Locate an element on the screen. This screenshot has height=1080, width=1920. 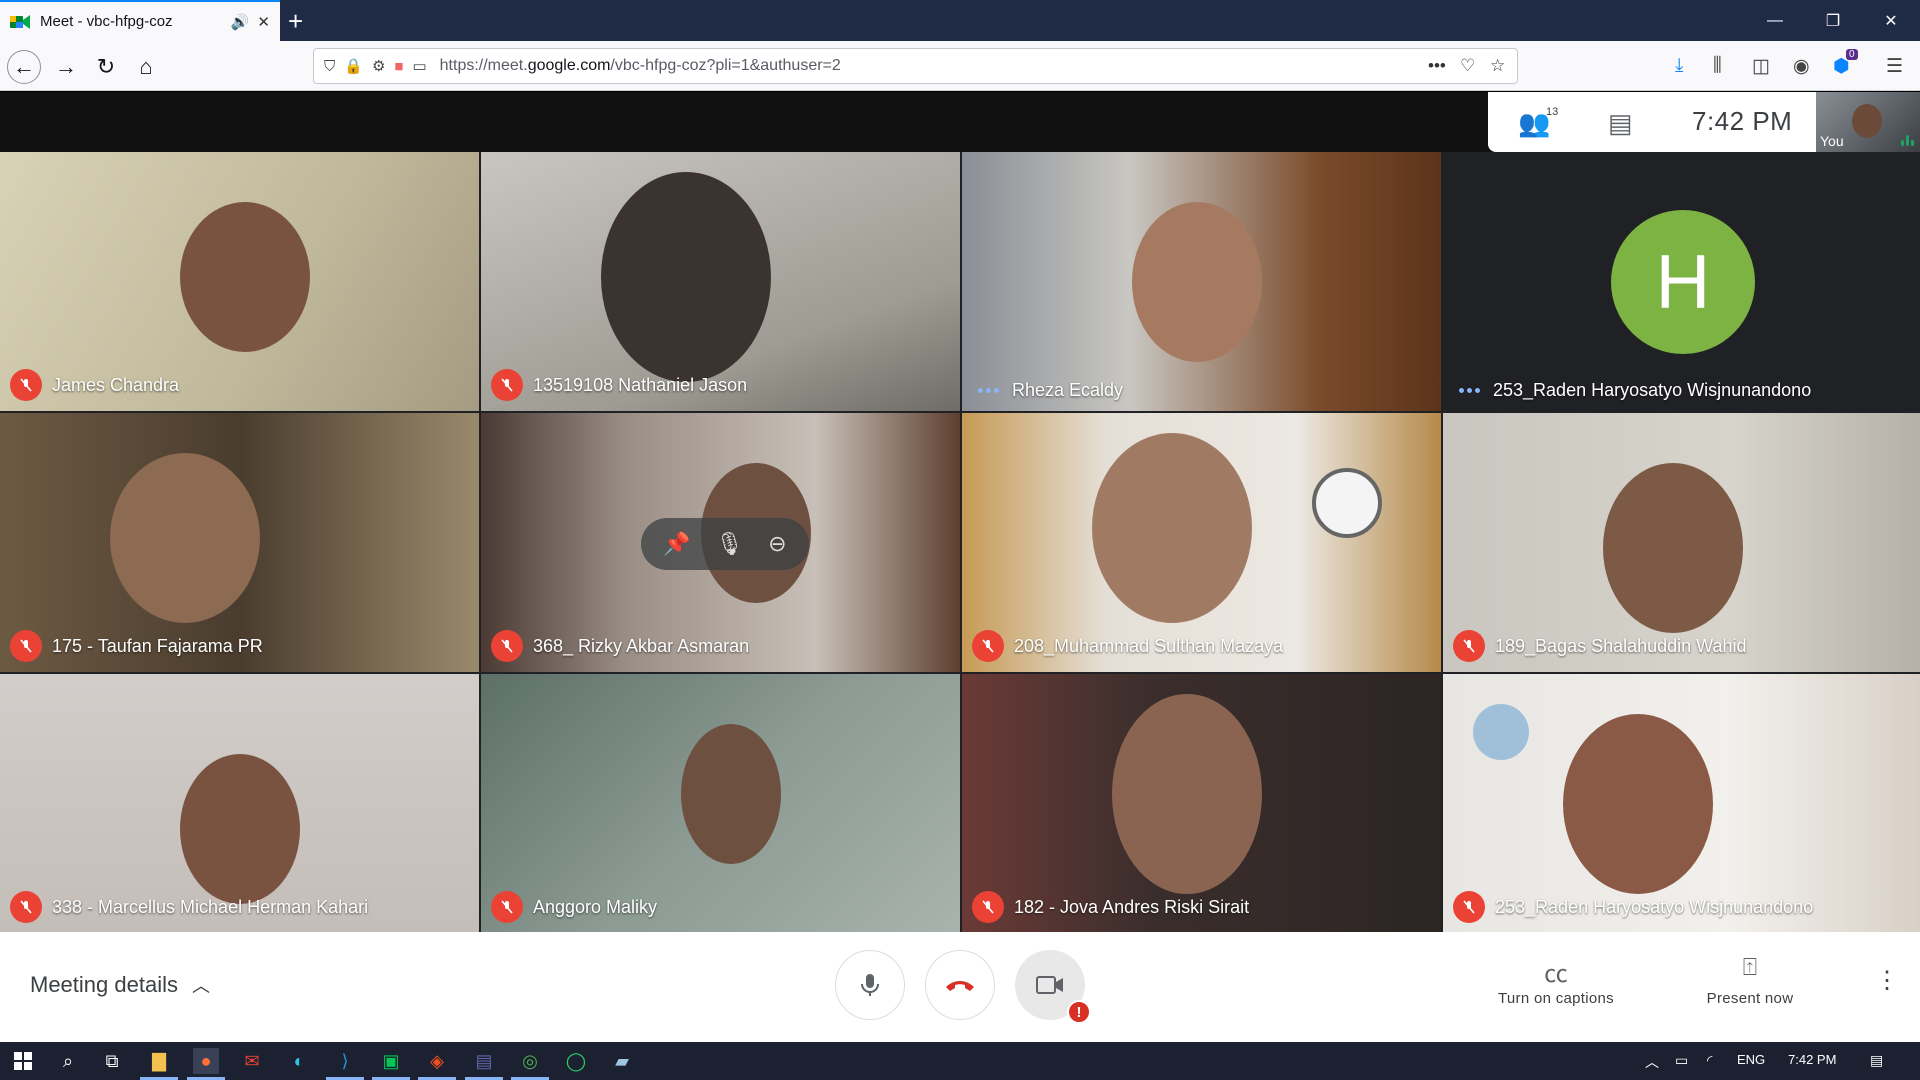
pocket-icon: ♡ is located at coordinates (1467, 66).